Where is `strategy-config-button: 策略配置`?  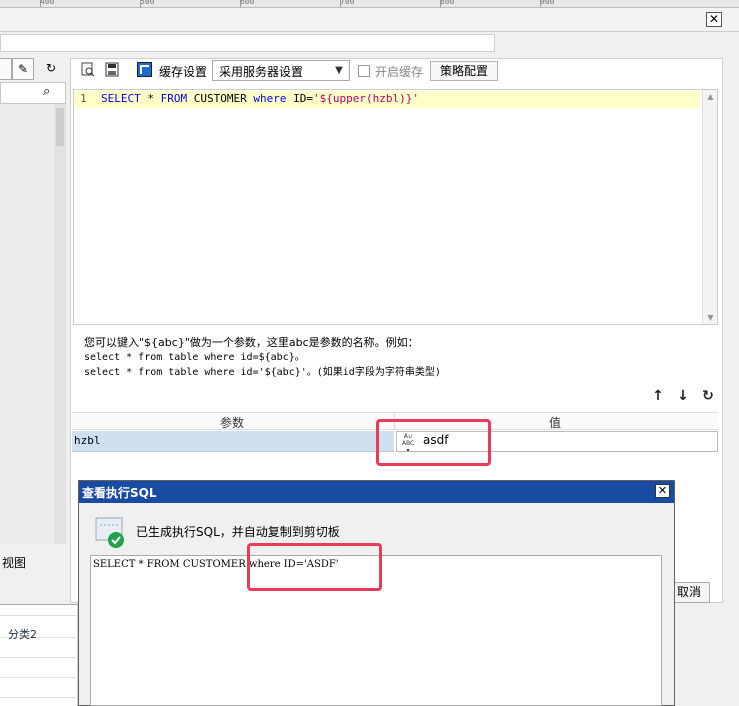
strategy-config-button: 策略配置 is located at coordinates (464, 71).